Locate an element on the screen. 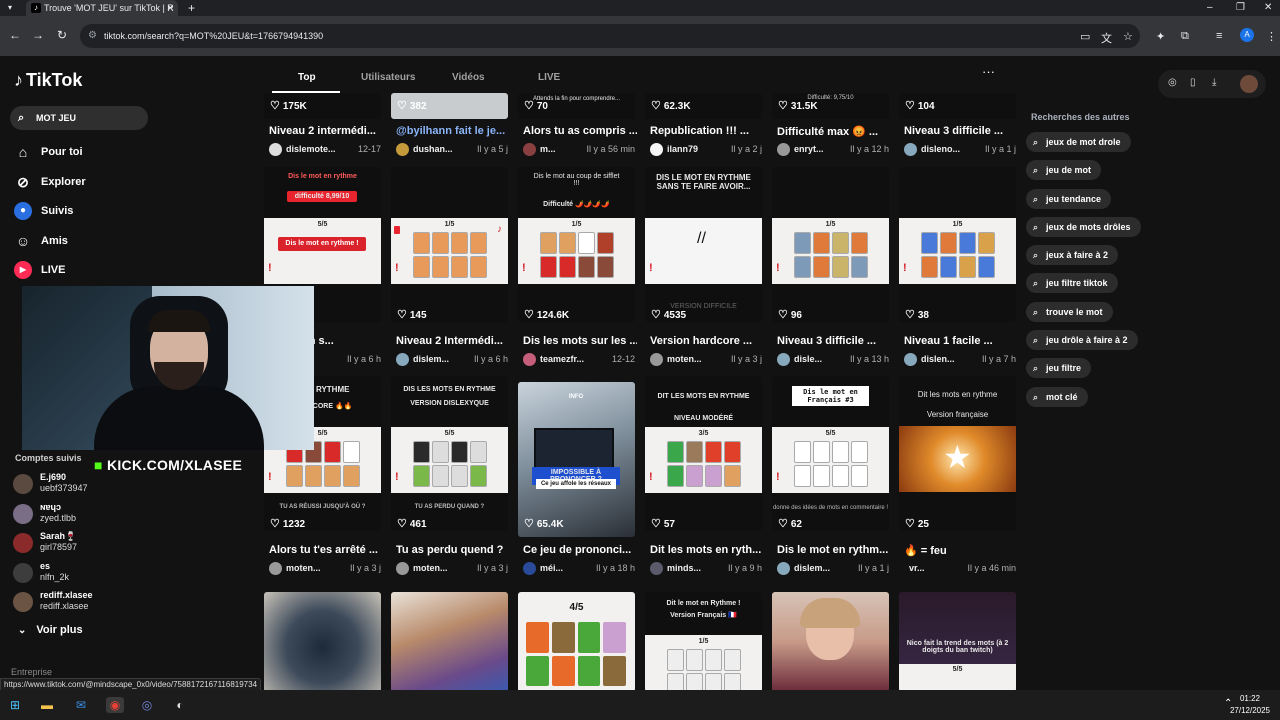  sidebar-item-live: ▶ LIVE is located at coordinates (39, 270).